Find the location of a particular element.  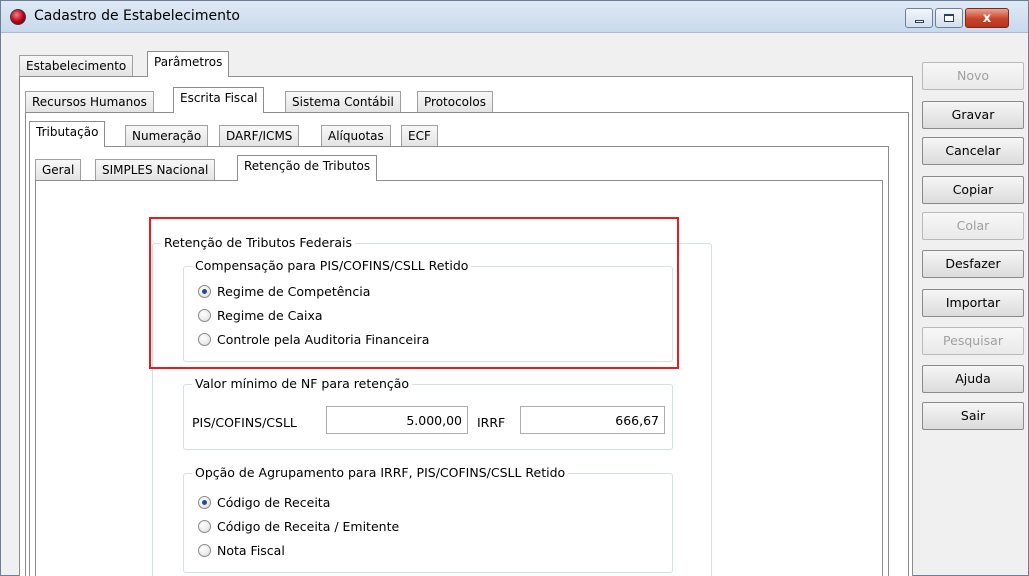

close-button: x is located at coordinates (987, 18).